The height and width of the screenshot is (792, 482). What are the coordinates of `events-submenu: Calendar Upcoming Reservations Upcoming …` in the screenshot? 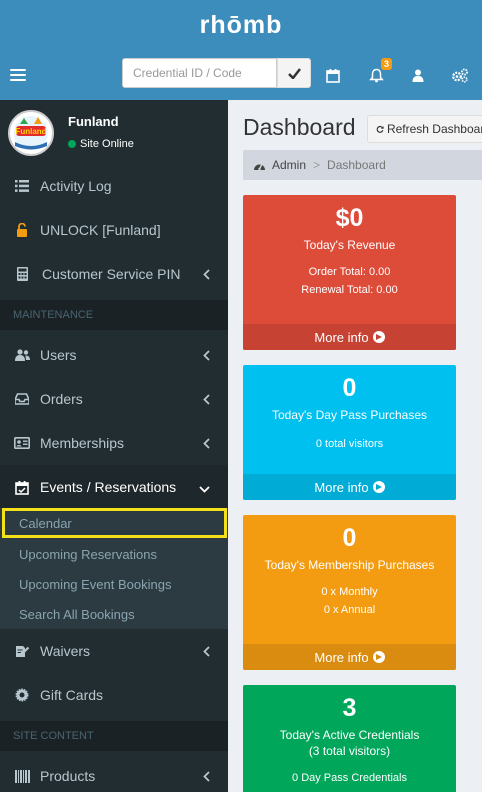 It's located at (114, 568).